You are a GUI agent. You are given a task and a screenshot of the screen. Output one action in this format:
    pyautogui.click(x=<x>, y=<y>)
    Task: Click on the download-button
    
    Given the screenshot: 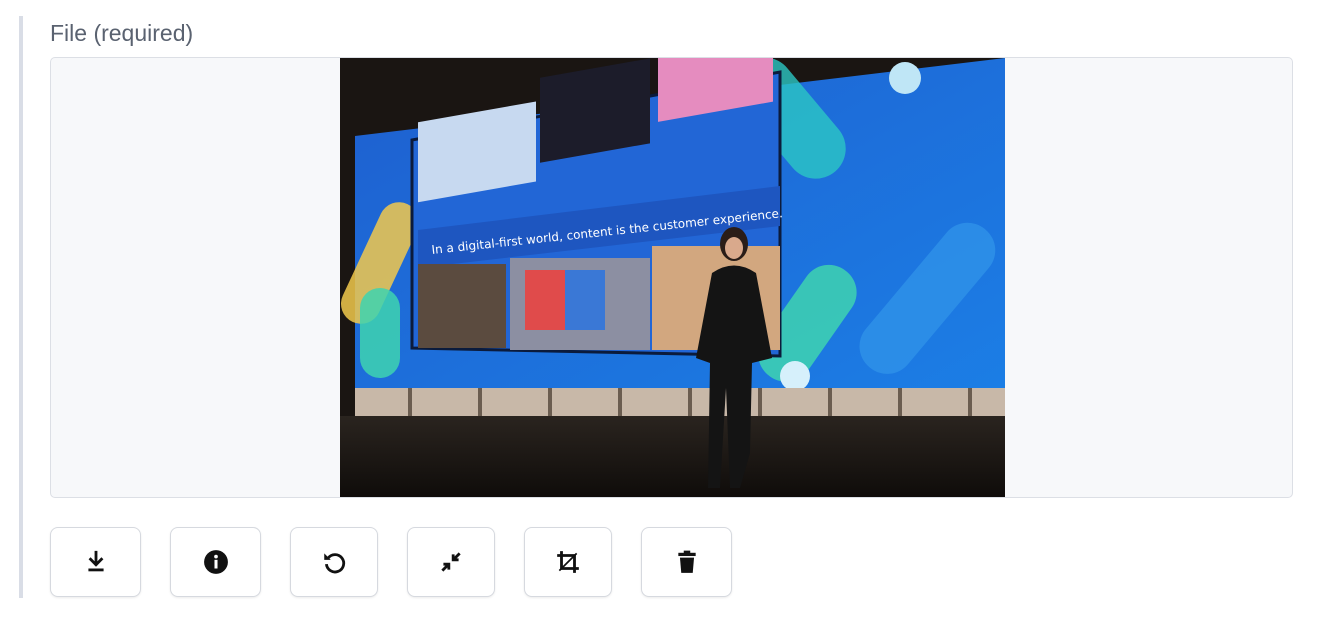 What is the action you would take?
    pyautogui.click(x=95, y=562)
    